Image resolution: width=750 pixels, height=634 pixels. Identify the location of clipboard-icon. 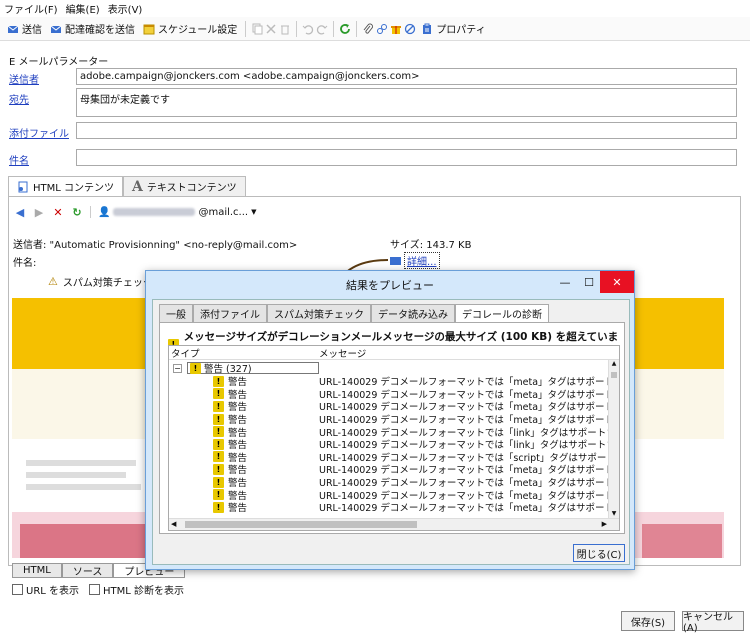
(427, 28).